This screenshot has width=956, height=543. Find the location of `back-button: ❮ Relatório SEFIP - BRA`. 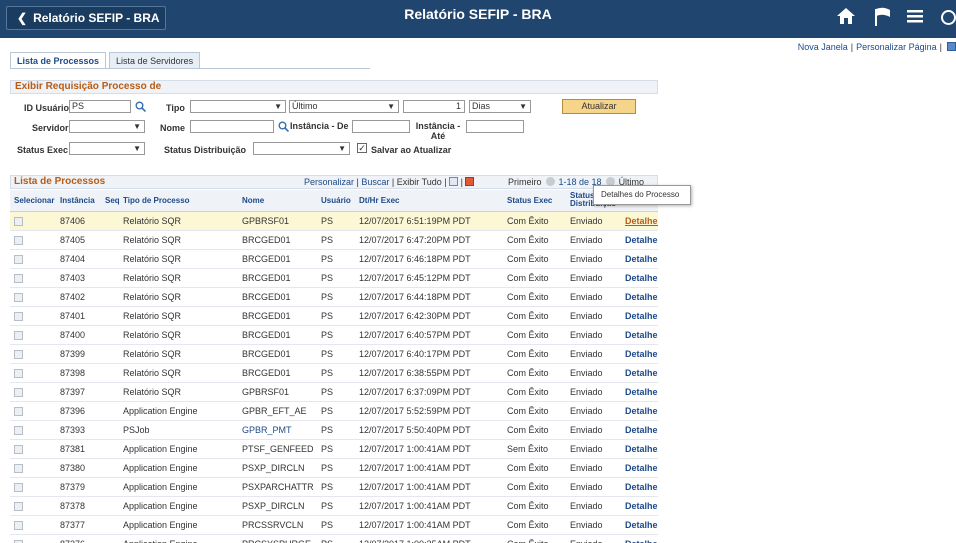

back-button: ❮ Relatório SEFIP - BRA is located at coordinates (86, 18).